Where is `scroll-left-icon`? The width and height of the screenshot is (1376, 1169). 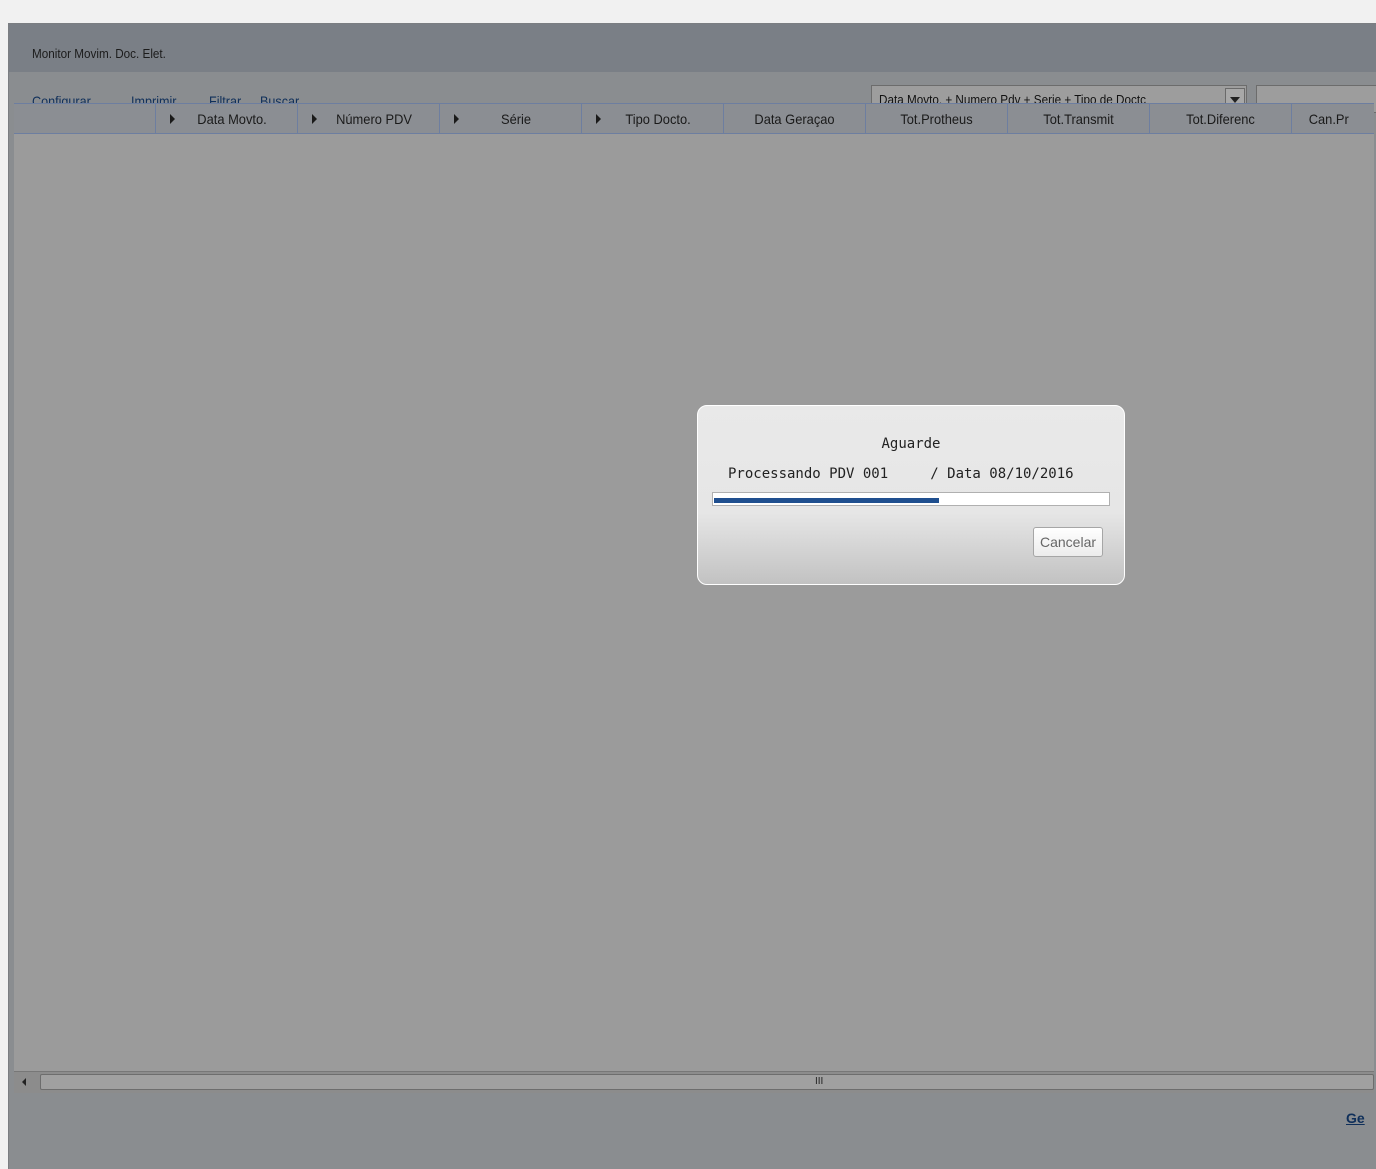
scroll-left-icon is located at coordinates (25, 1082).